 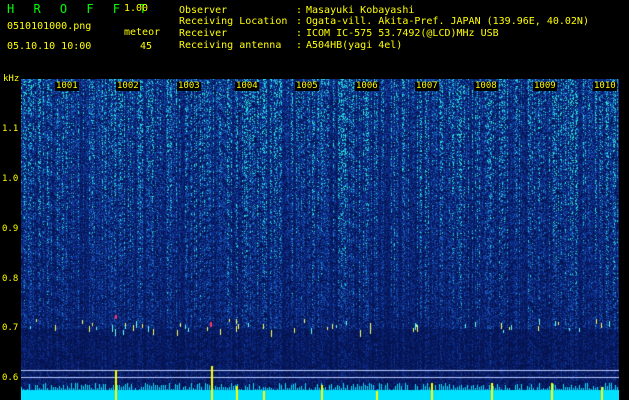 What do you see at coordinates (203, 10) in the screenshot?
I see `observer-label: Observer` at bounding box center [203, 10].